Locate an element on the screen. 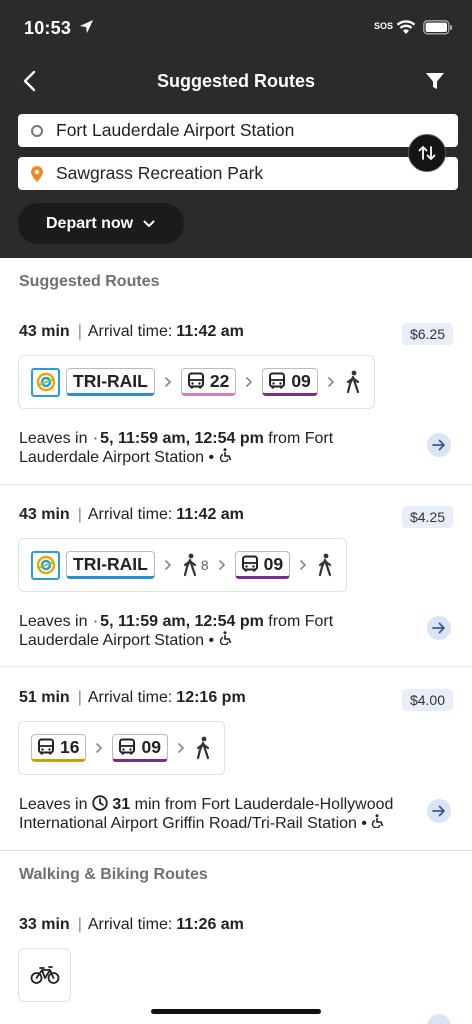 The height and width of the screenshot is (1024, 472). section-heading-suggested: Suggested Routes is located at coordinates (89, 281).